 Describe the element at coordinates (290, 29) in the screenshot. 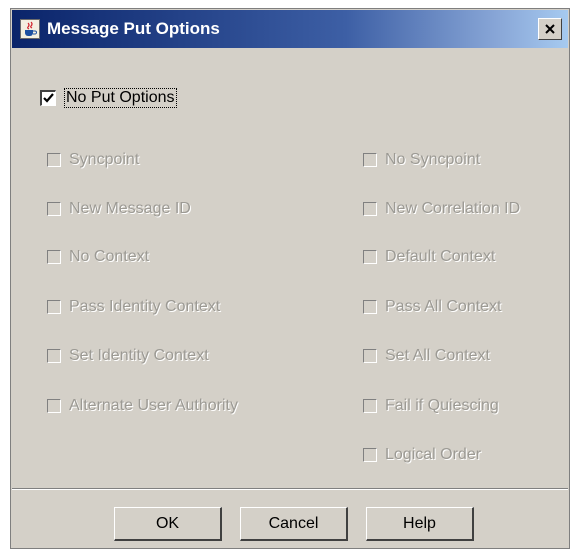

I see `title-bar: Message Put Options` at that location.